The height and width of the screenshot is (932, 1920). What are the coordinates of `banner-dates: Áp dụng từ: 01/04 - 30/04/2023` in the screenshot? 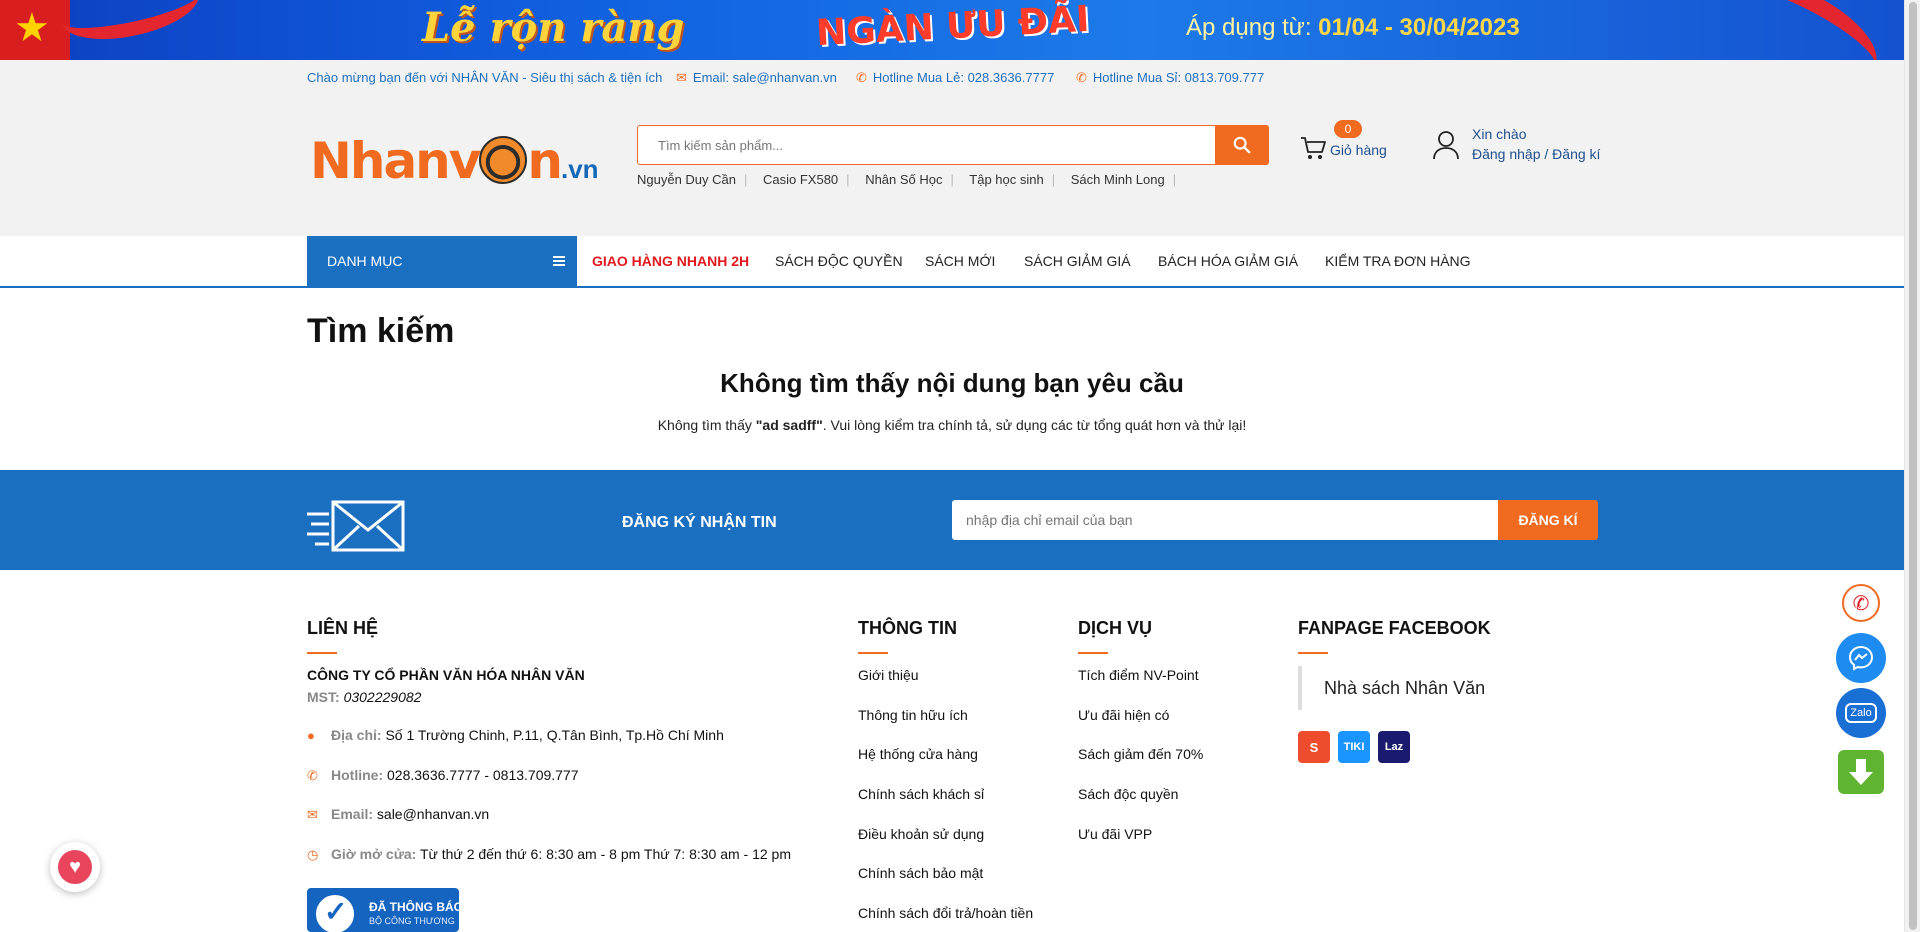 It's located at (1353, 28).